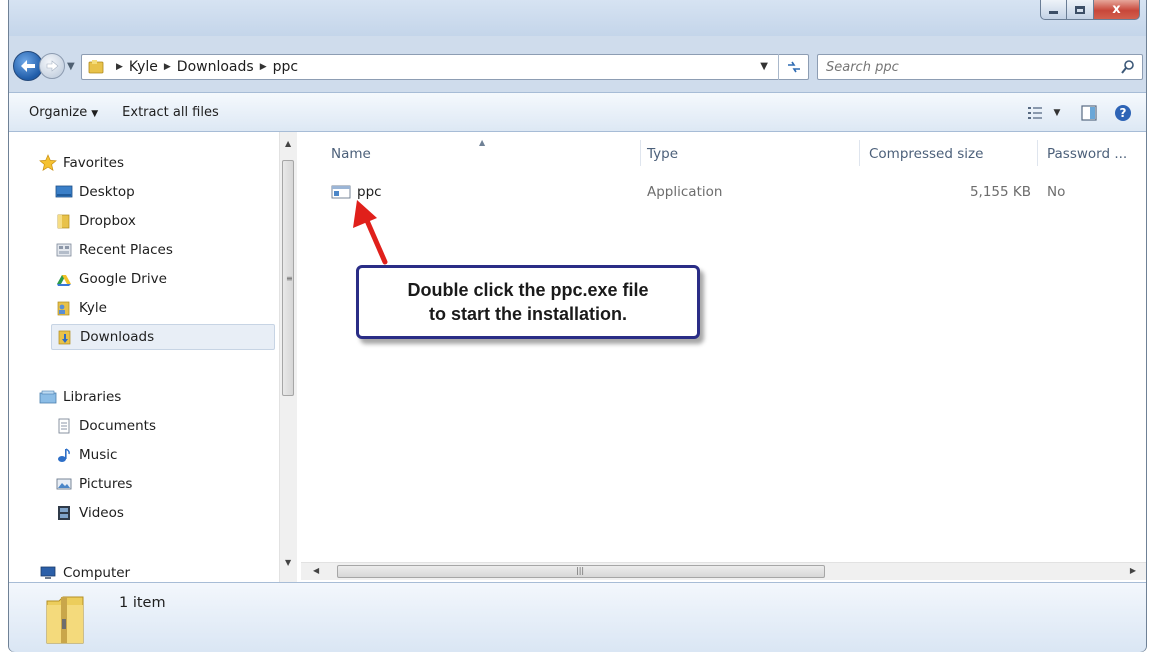 The width and height of the screenshot is (1151, 659). I want to click on navigation-scrollbar: ▲ ≡ ▼, so click(288, 357).